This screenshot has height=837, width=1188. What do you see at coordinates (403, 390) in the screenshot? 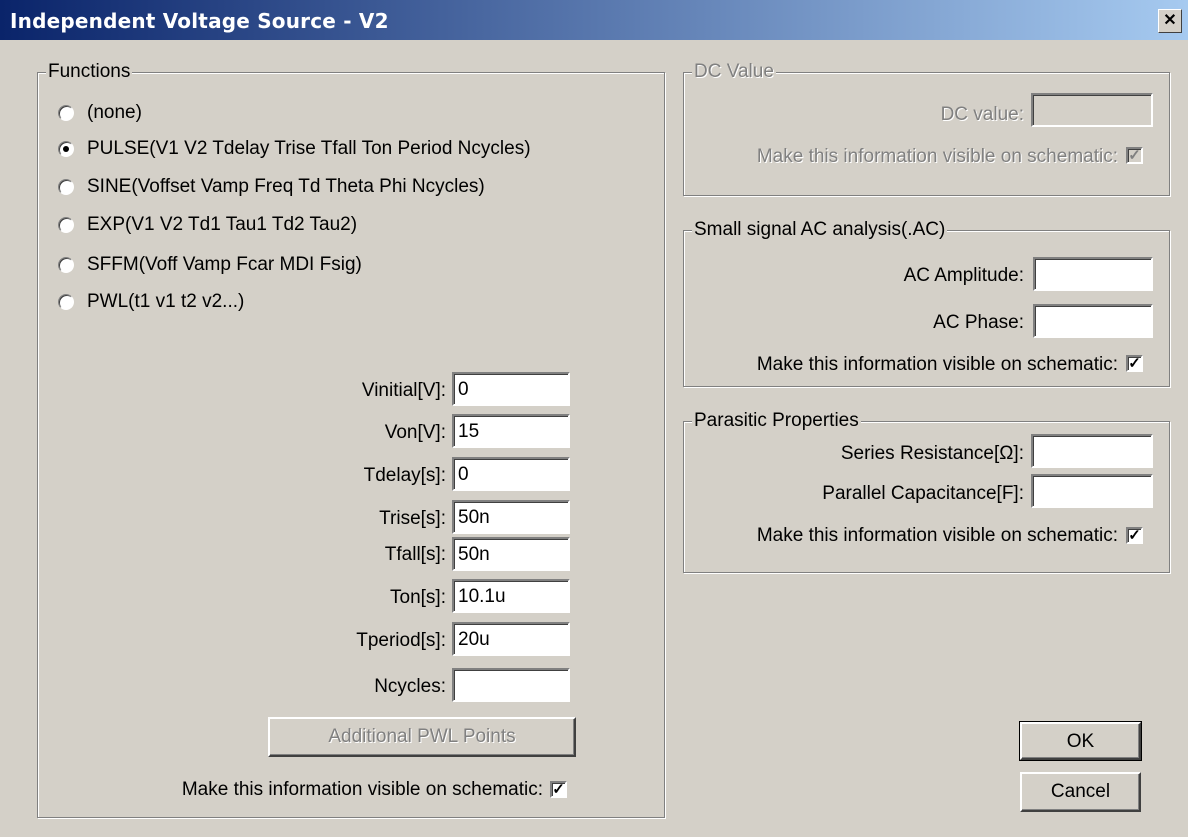
I see `vinitial-label: Vinitial[V]:` at bounding box center [403, 390].